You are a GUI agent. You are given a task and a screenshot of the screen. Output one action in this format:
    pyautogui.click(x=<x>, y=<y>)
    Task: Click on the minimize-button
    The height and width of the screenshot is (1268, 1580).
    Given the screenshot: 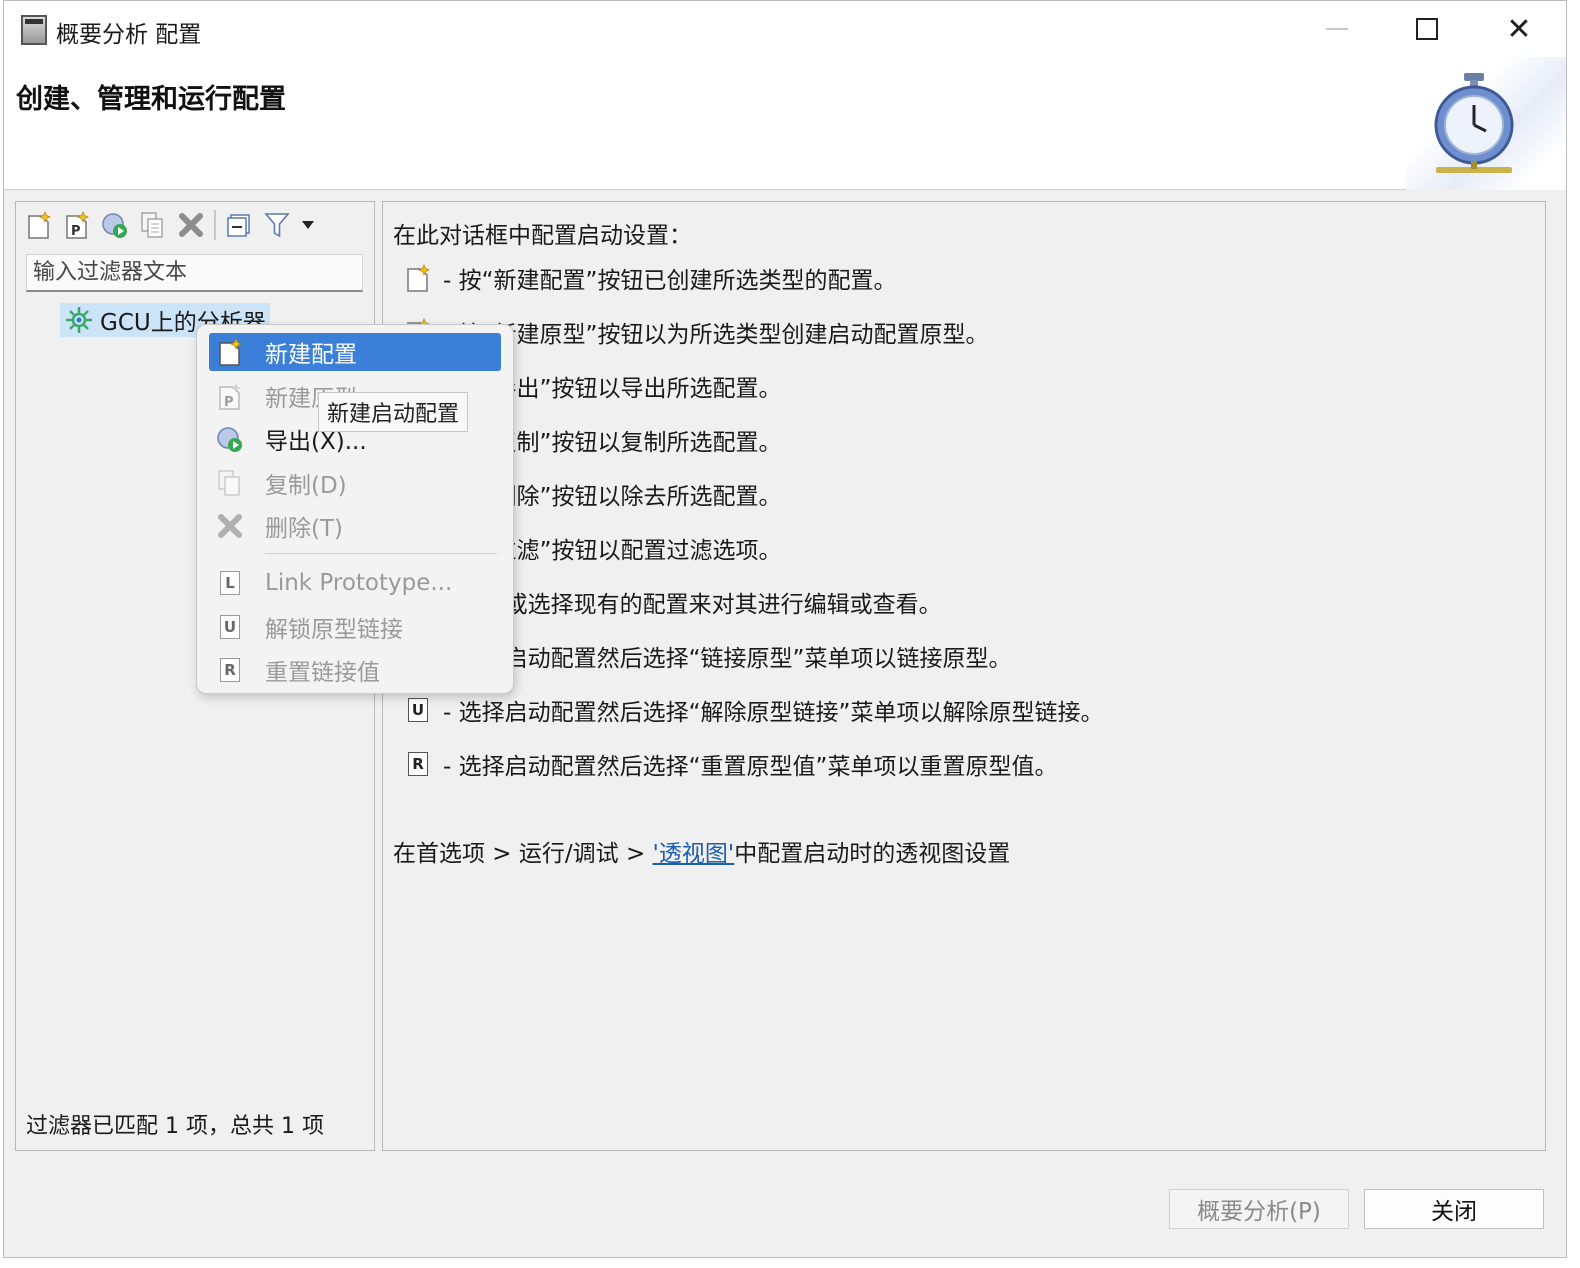 What is the action you would take?
    pyautogui.click(x=1337, y=29)
    